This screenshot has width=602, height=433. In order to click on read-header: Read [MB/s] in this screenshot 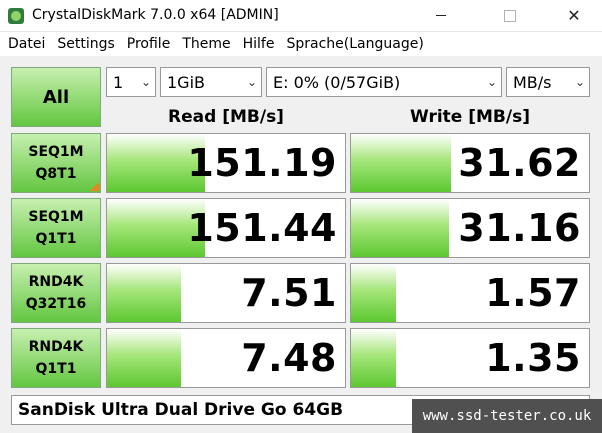, I will do `click(226, 117)`.